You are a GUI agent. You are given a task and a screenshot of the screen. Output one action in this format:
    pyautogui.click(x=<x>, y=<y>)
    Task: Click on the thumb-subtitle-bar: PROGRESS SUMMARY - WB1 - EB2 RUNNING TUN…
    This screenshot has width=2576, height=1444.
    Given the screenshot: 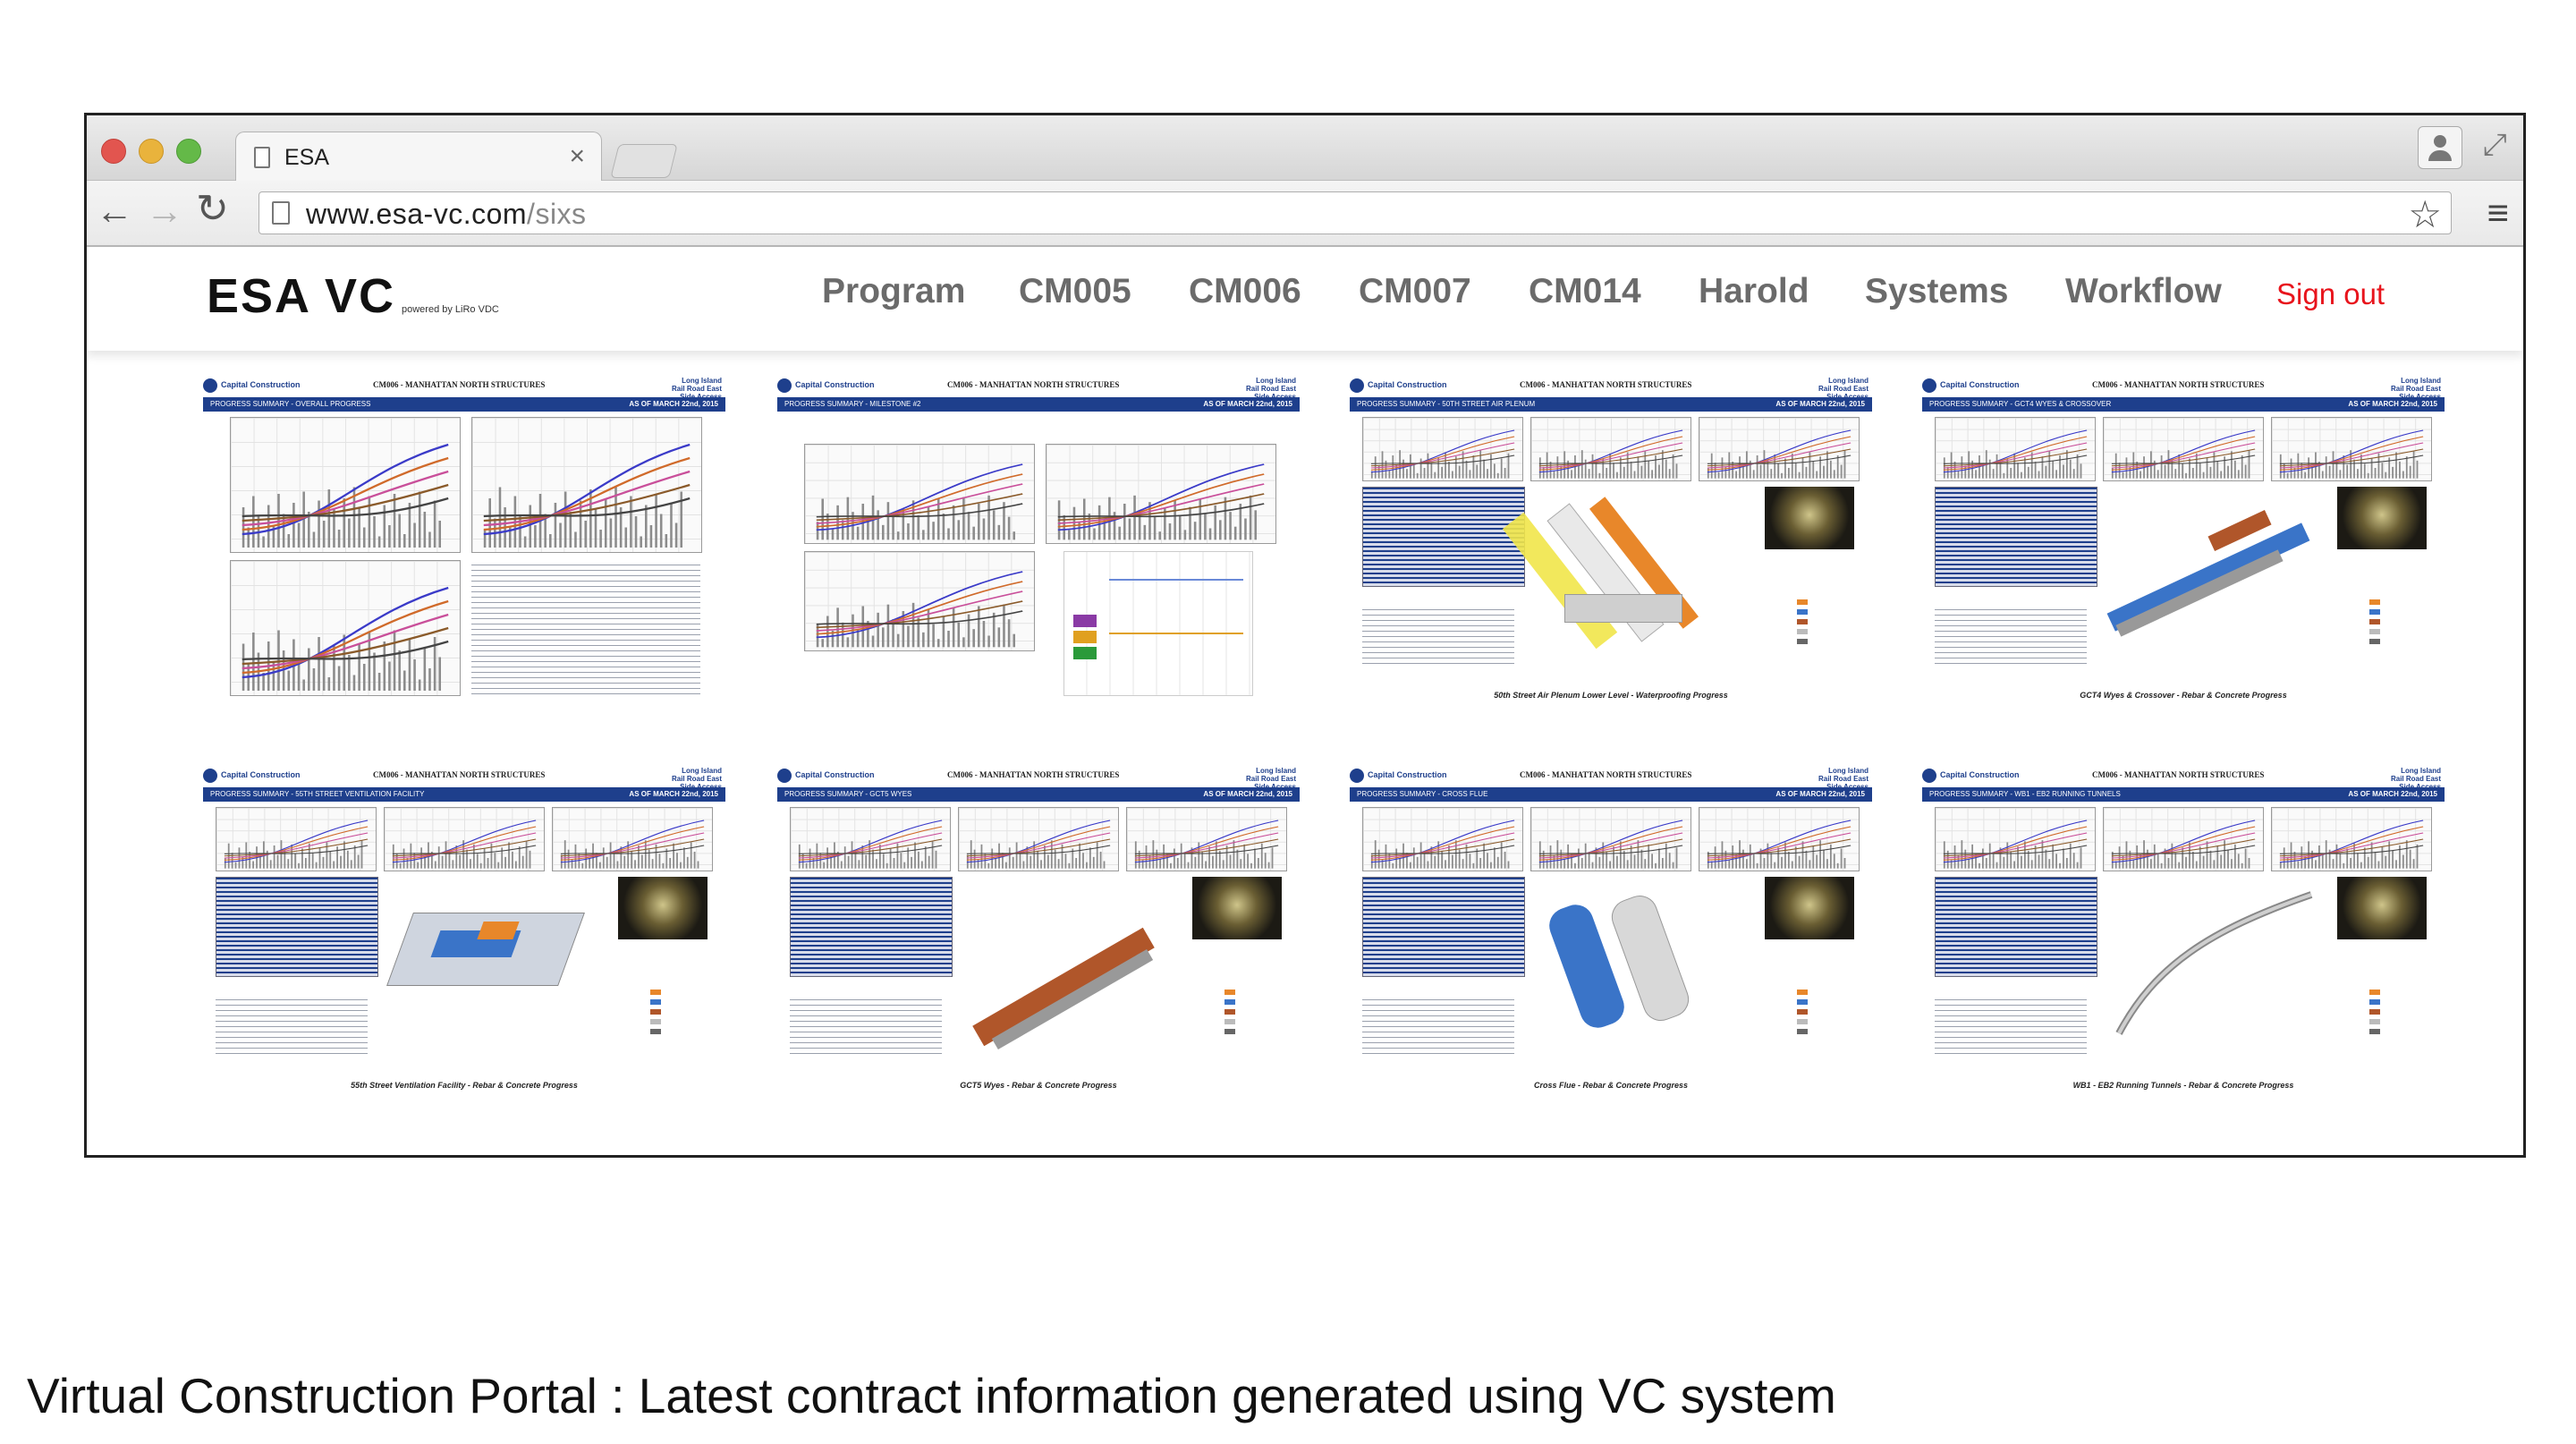 What is the action you would take?
    pyautogui.click(x=2183, y=795)
    